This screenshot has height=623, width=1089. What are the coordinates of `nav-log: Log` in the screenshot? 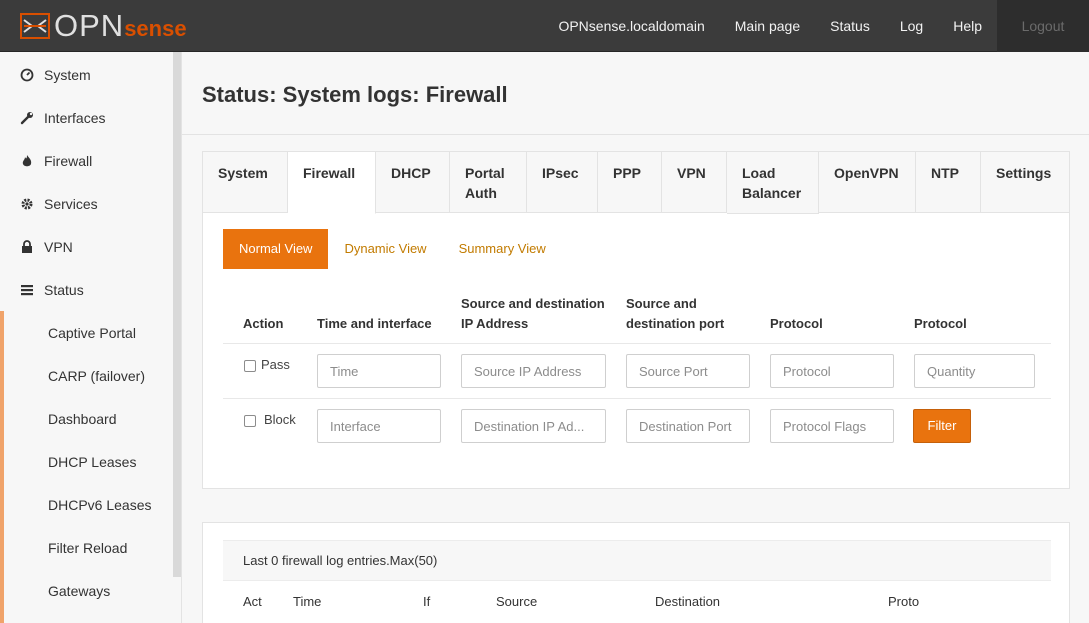 It's located at (911, 26).